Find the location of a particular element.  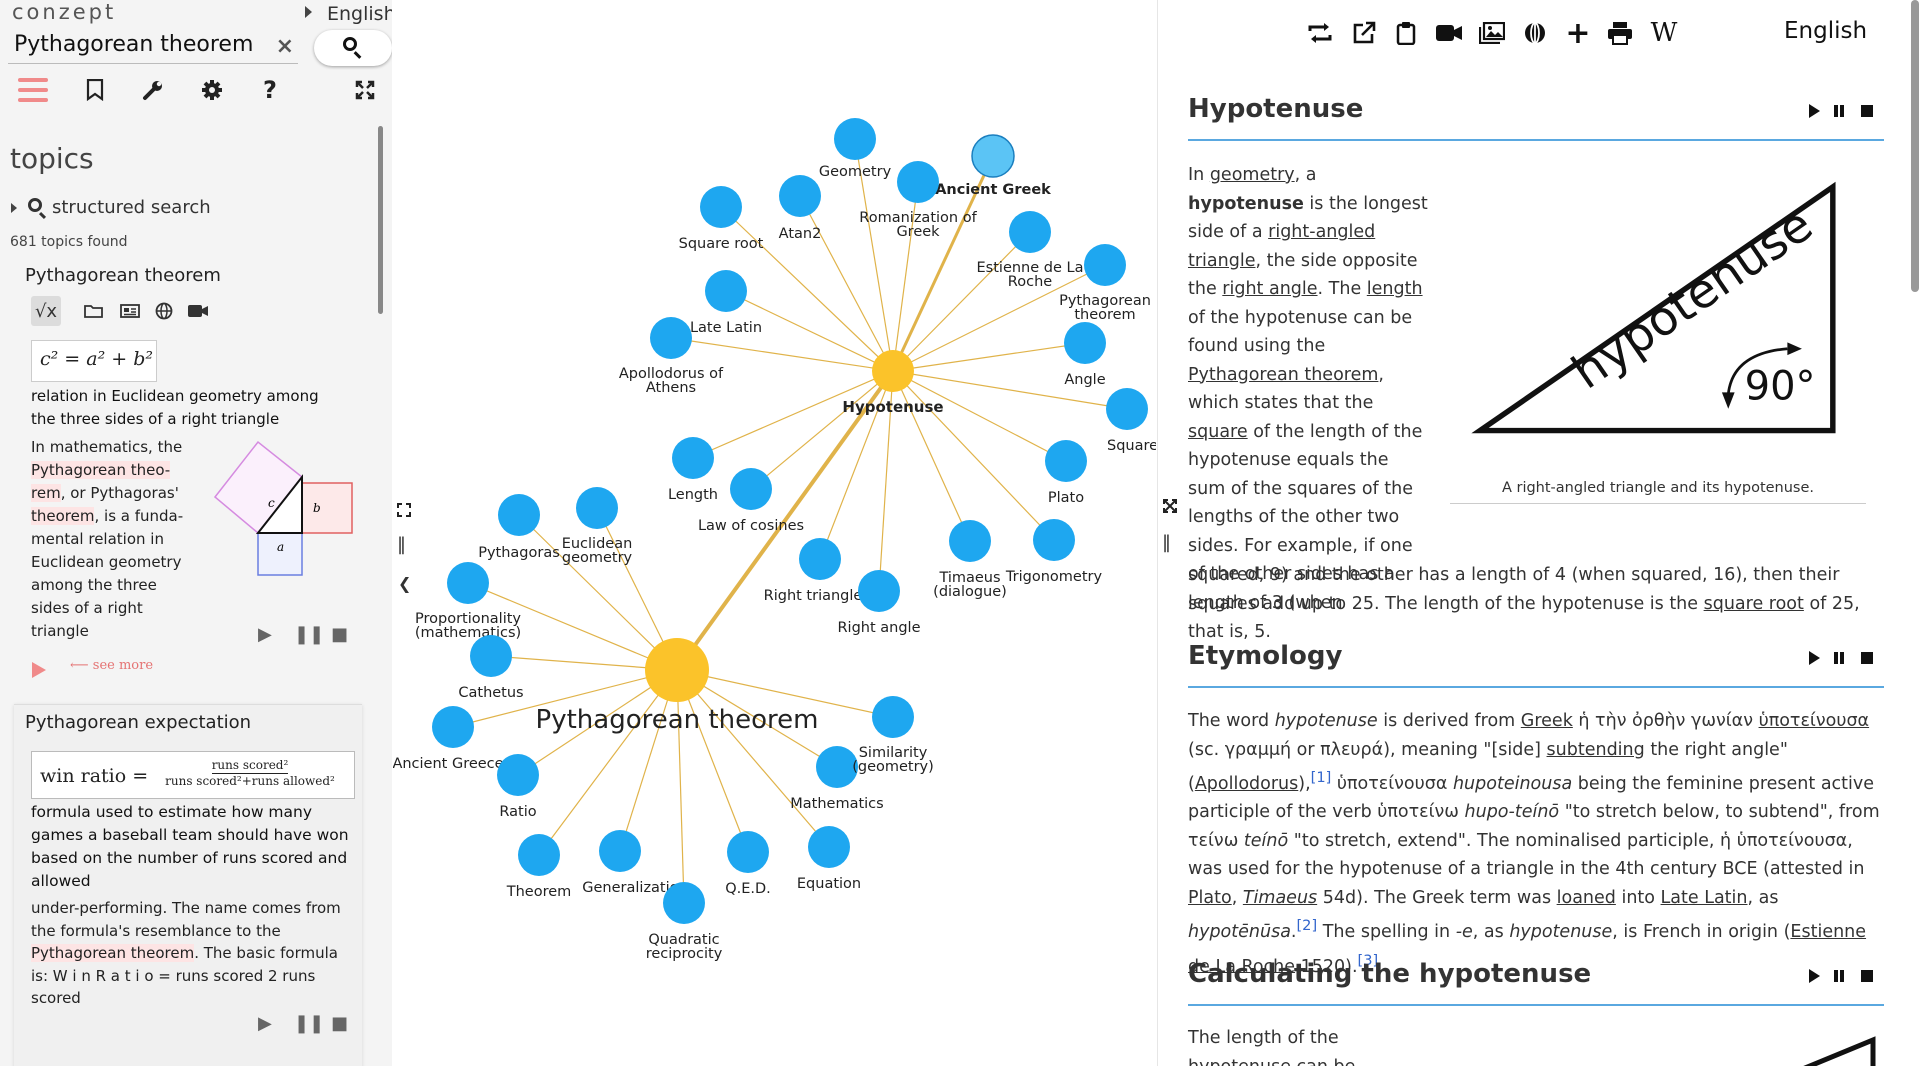

graph-node-label: Athens is located at coordinates (671, 388).